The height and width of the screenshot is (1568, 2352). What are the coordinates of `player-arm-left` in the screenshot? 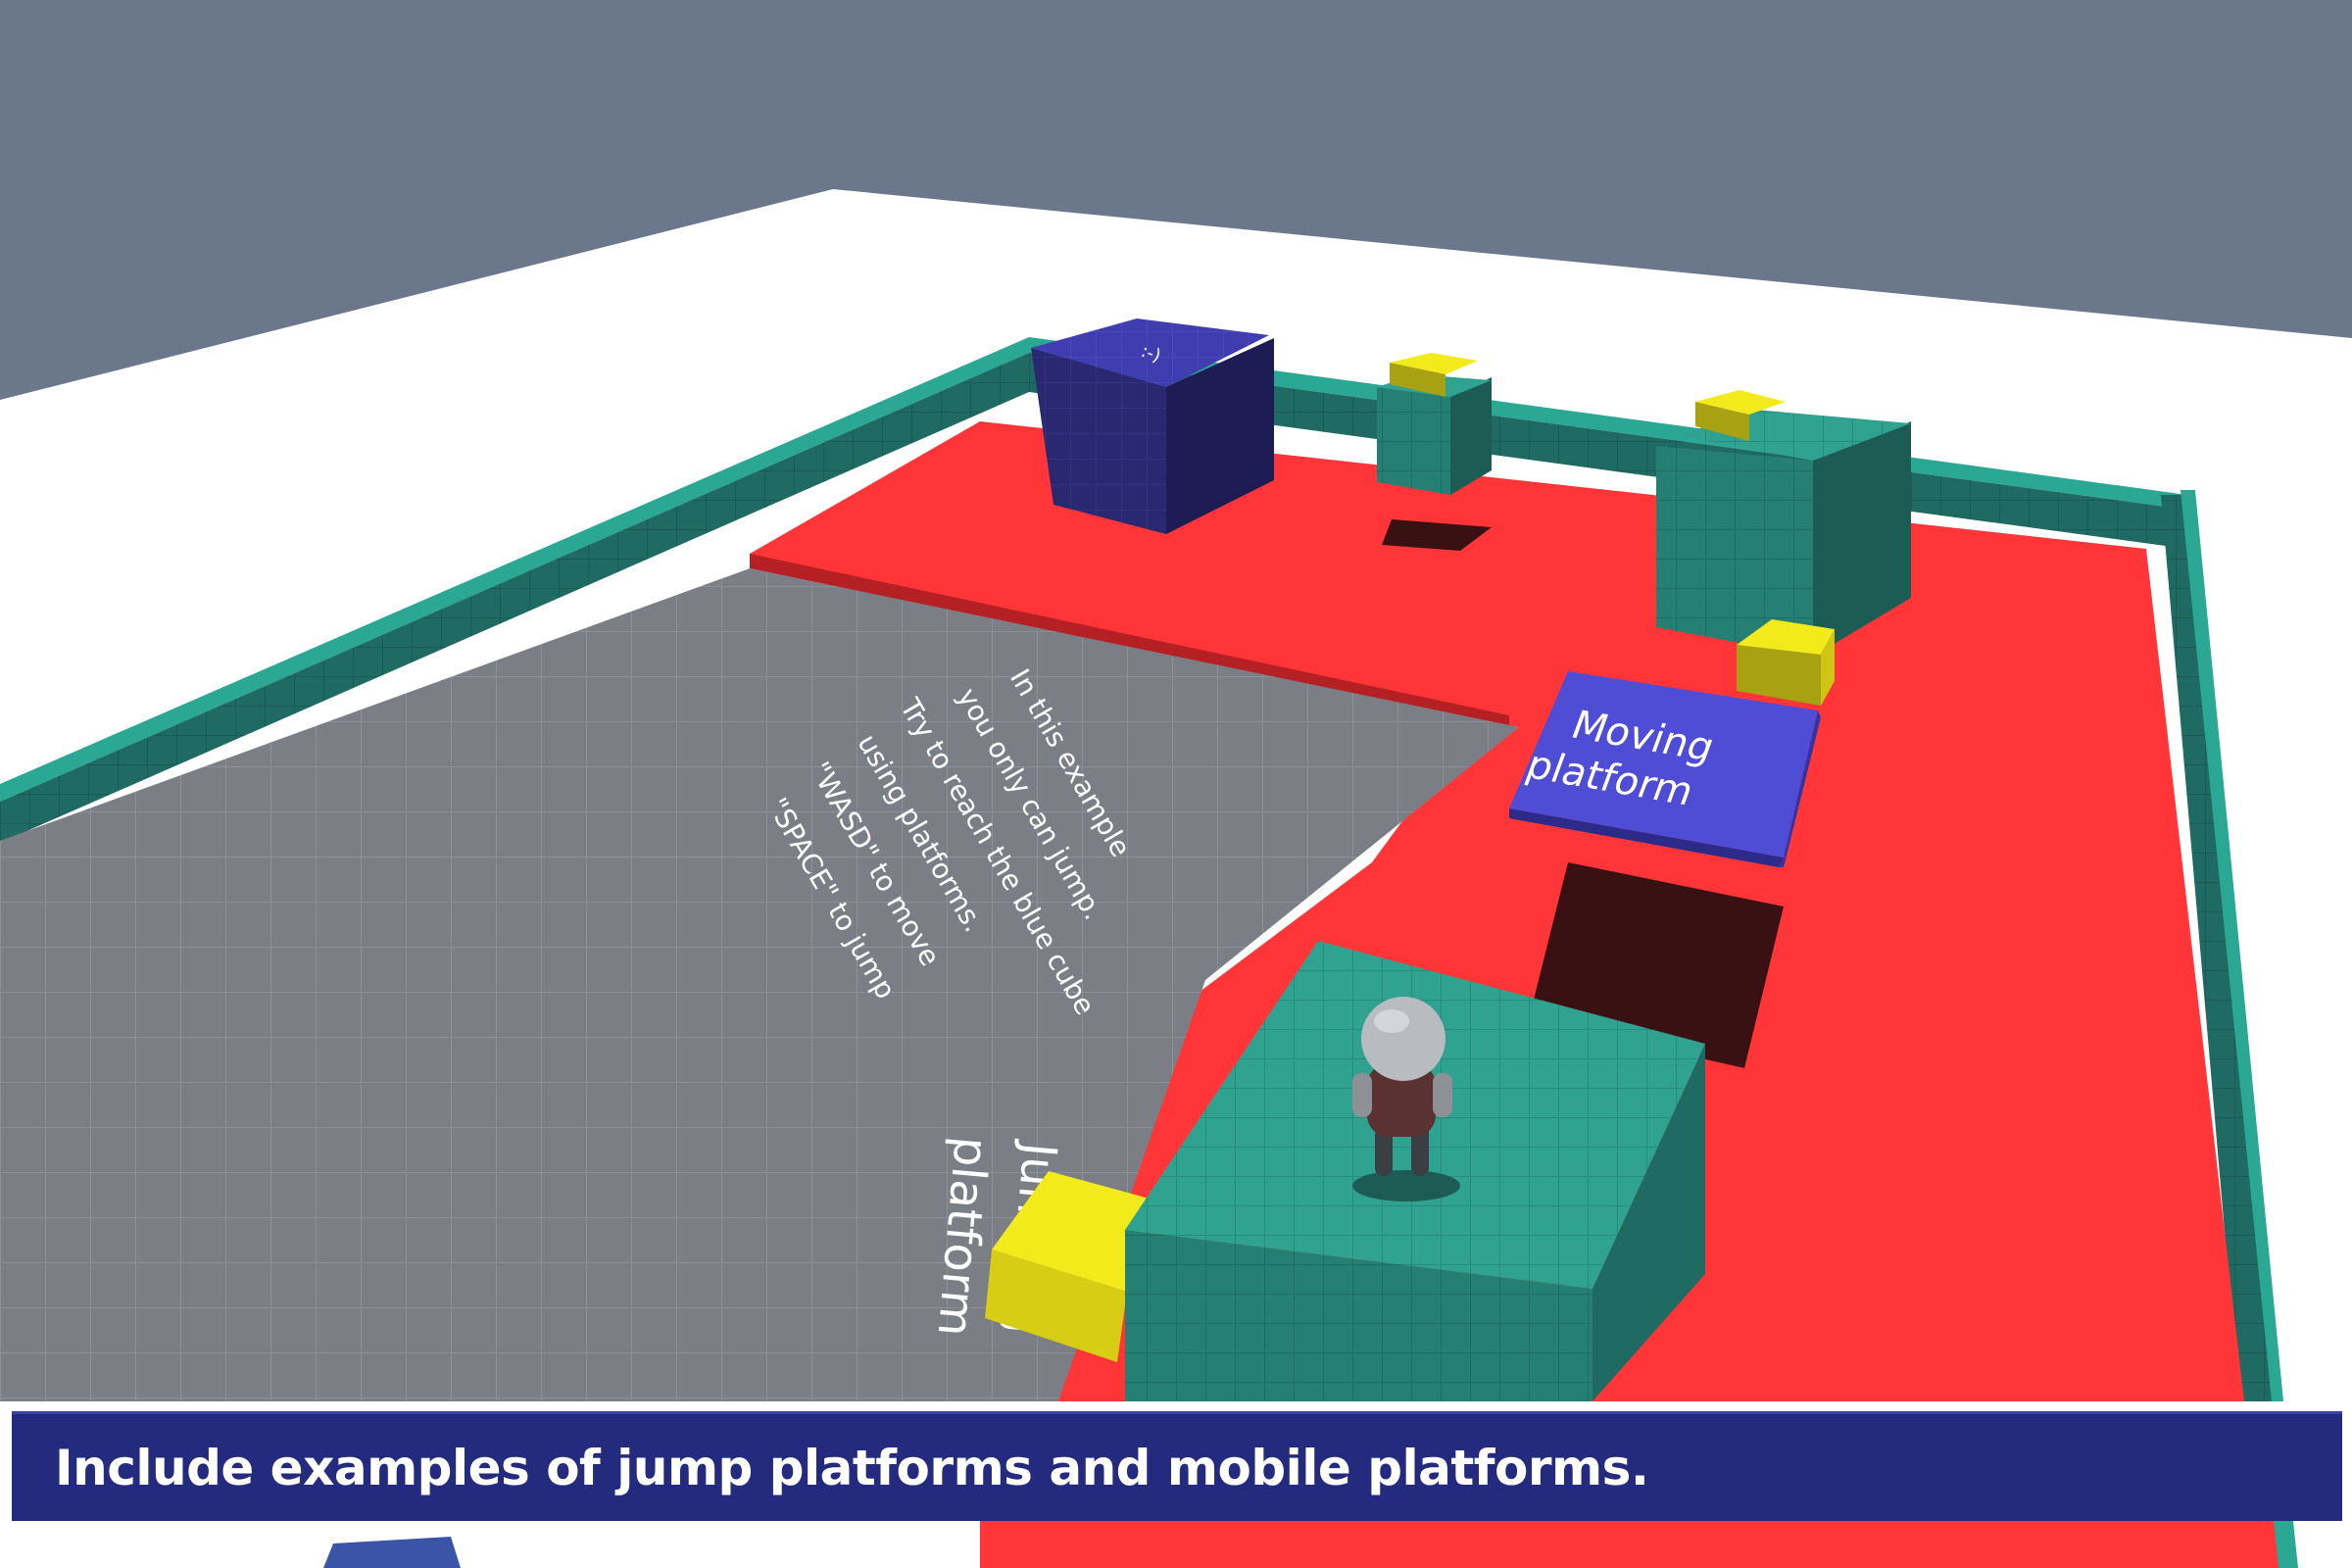 It's located at (1362, 1095).